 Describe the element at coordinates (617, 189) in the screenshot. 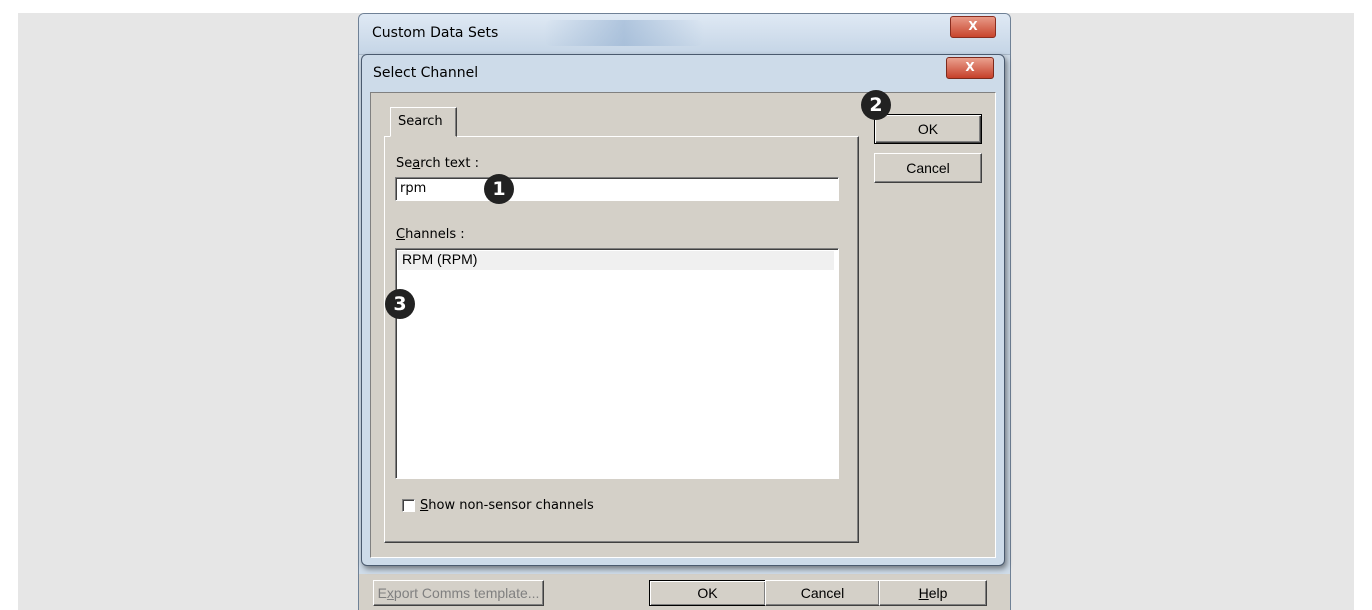

I see `search-text-input: rpm` at that location.